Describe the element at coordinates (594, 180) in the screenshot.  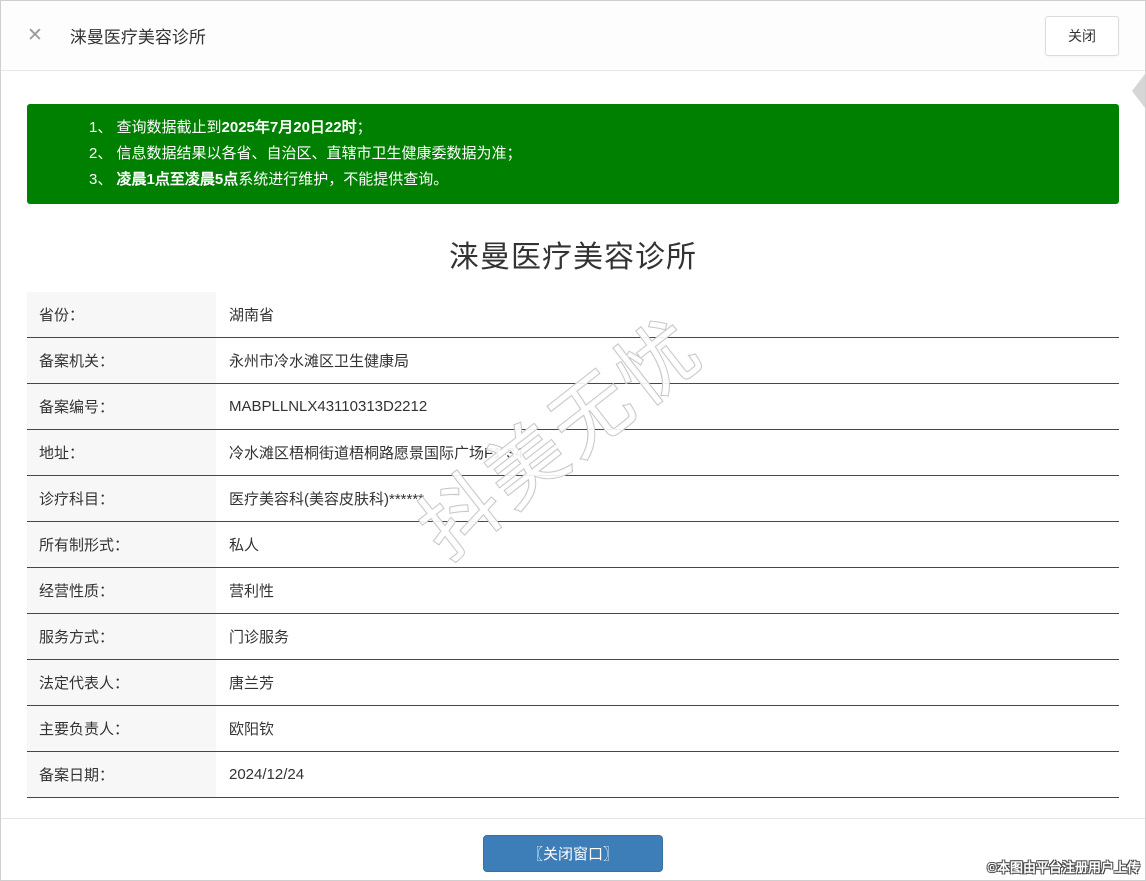
I see `notice-item-3: 3、 凌晨1点至凌晨5点系统进行维护，不能提供查询。` at that location.